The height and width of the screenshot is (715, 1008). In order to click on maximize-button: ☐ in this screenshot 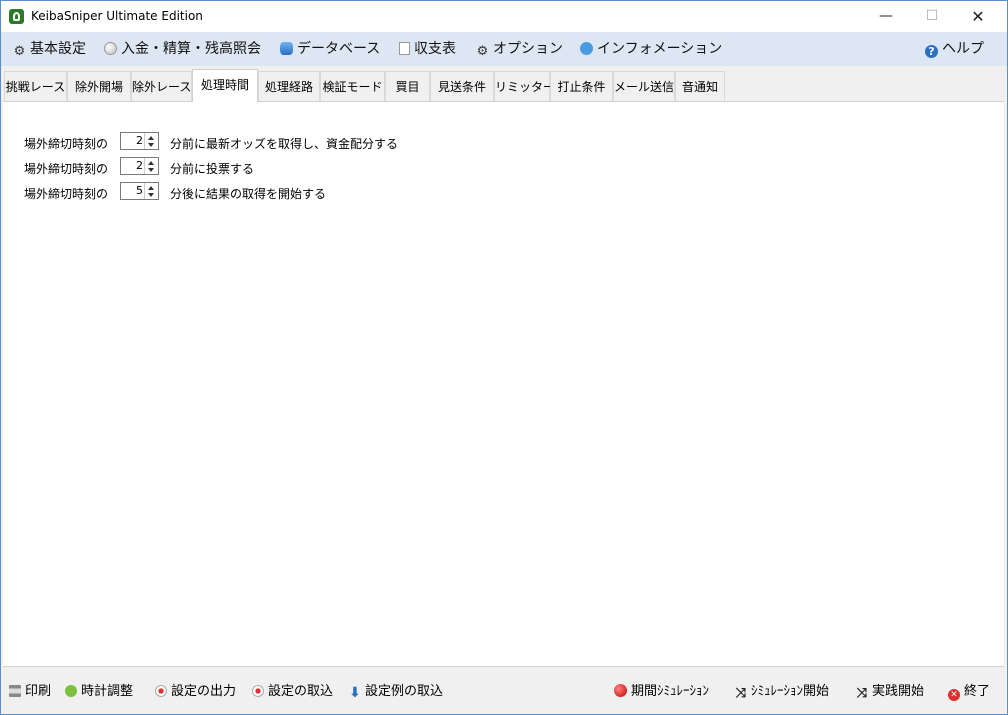, I will do `click(932, 16)`.